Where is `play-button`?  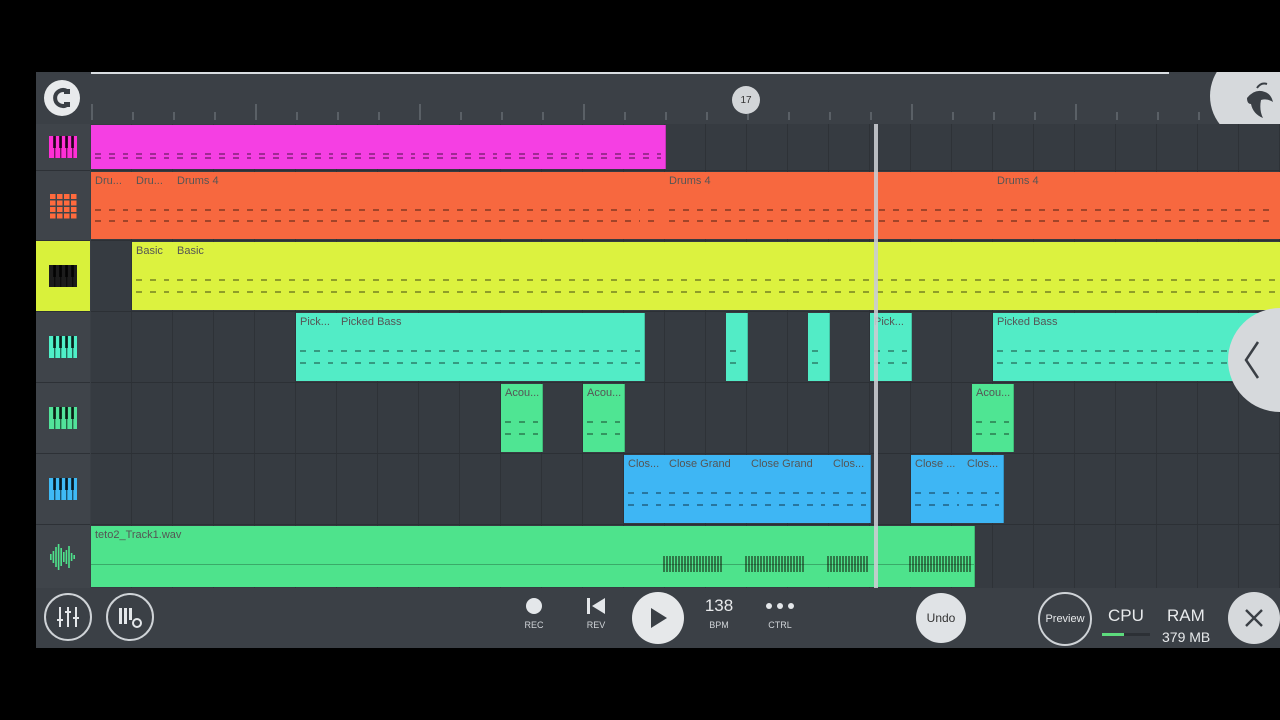 play-button is located at coordinates (658, 618).